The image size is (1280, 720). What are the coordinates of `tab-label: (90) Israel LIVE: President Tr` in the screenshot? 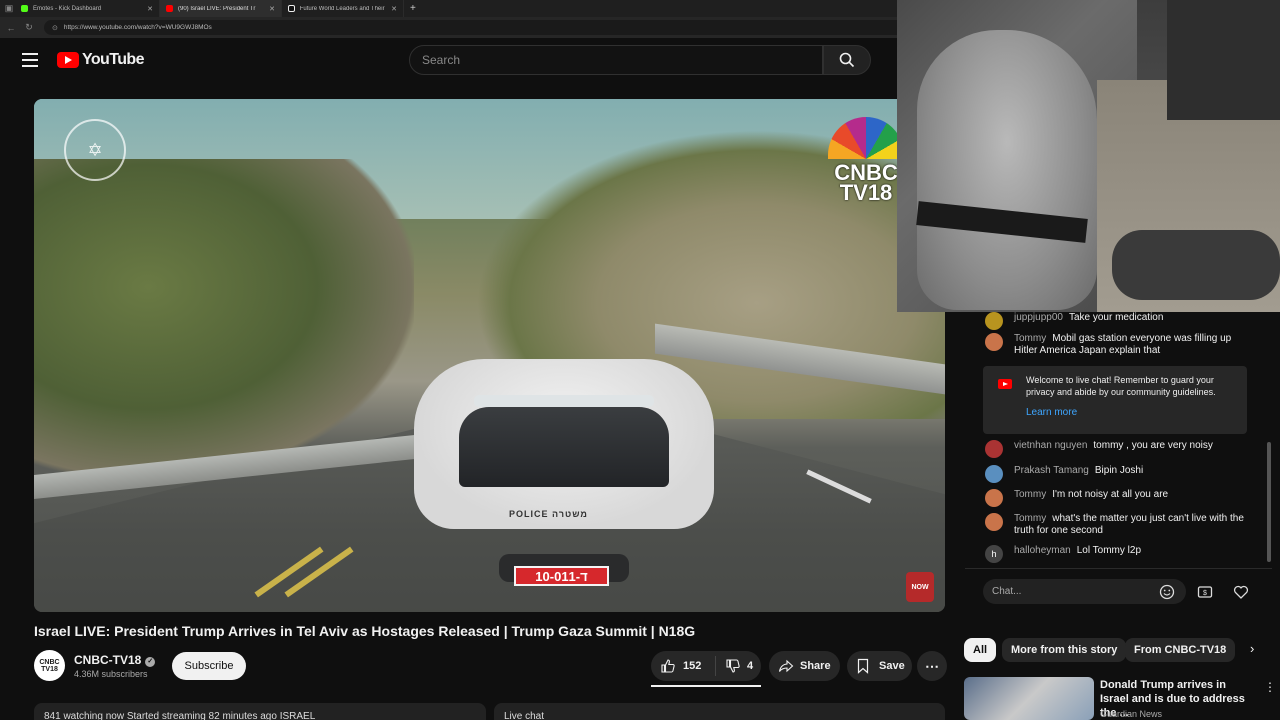 It's located at (217, 8).